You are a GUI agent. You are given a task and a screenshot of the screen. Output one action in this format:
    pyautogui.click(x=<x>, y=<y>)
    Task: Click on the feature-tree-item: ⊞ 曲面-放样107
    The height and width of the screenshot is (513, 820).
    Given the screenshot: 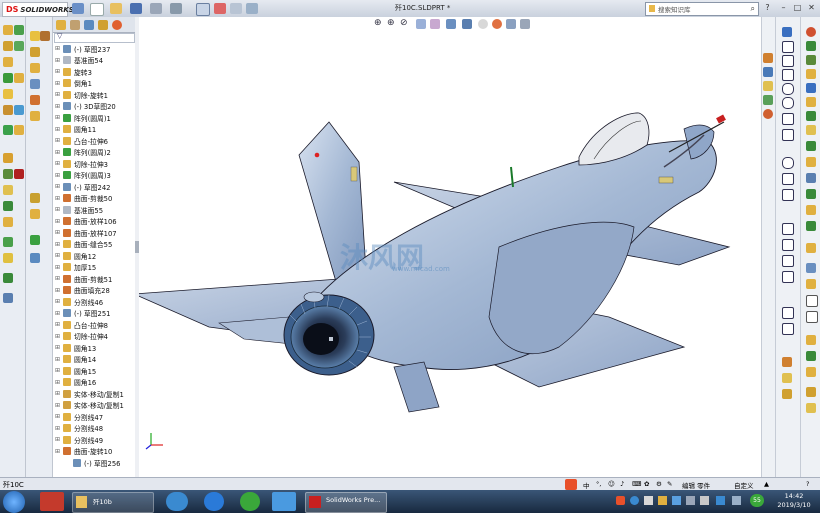 What is the action you would take?
    pyautogui.click(x=94, y=233)
    